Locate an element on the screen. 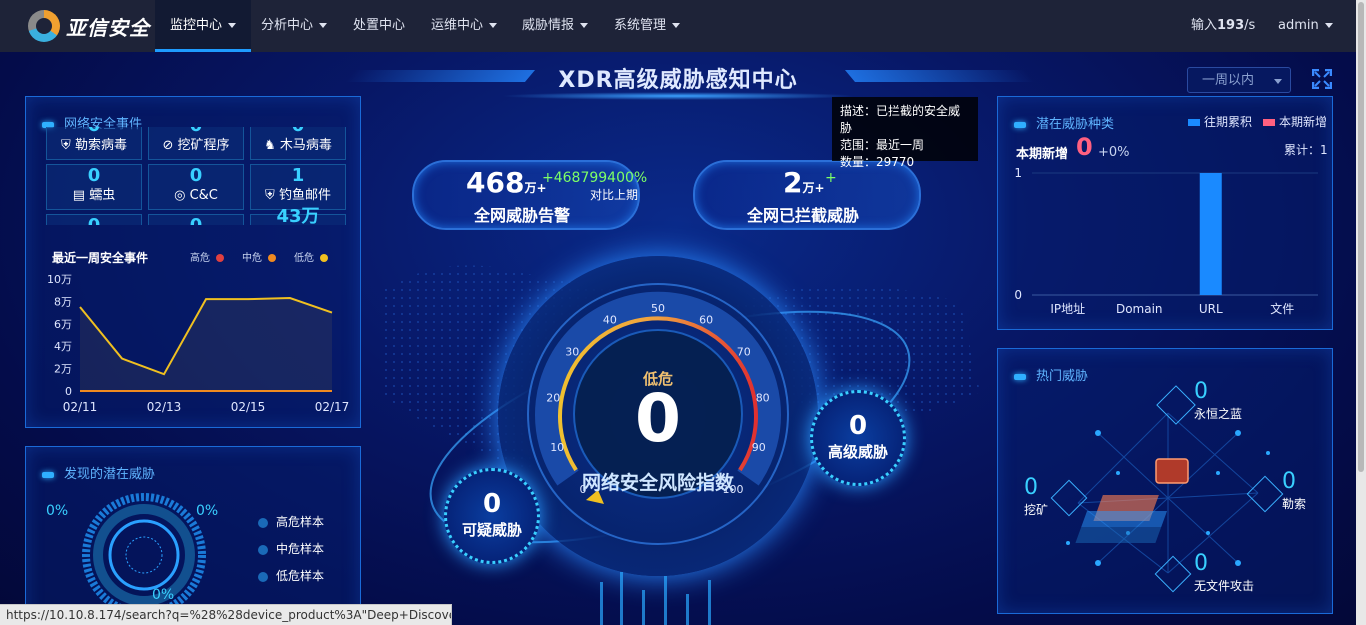 This screenshot has height=625, width=1366. phishing-icon: ⛨ is located at coordinates (272, 195).